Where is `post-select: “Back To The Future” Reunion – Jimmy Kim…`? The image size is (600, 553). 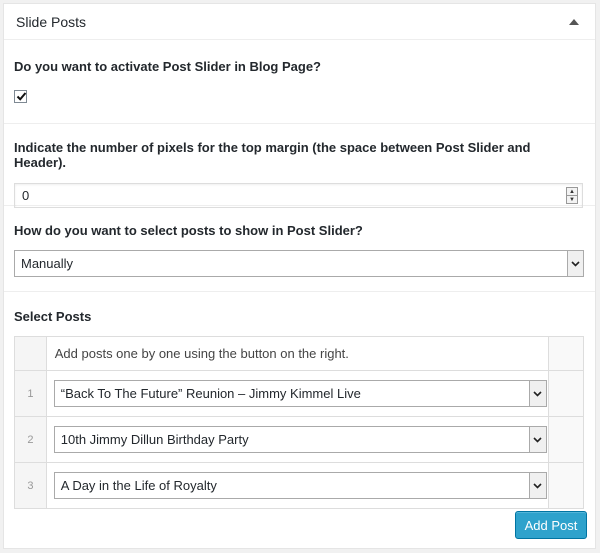
post-select: “Back To The Future” Reunion – Jimmy Kim… is located at coordinates (300, 393).